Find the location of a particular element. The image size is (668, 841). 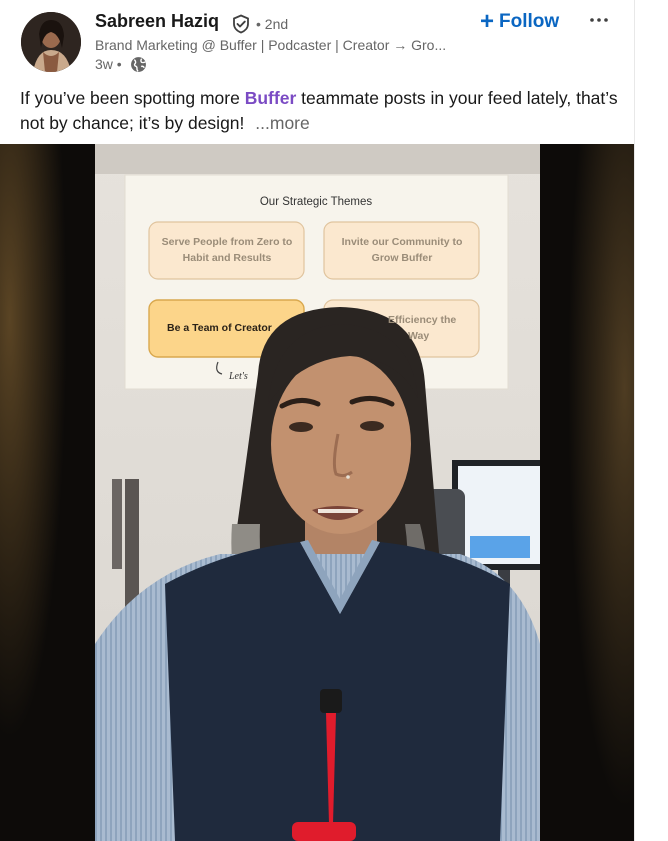

globe-icon is located at coordinates (138, 64).